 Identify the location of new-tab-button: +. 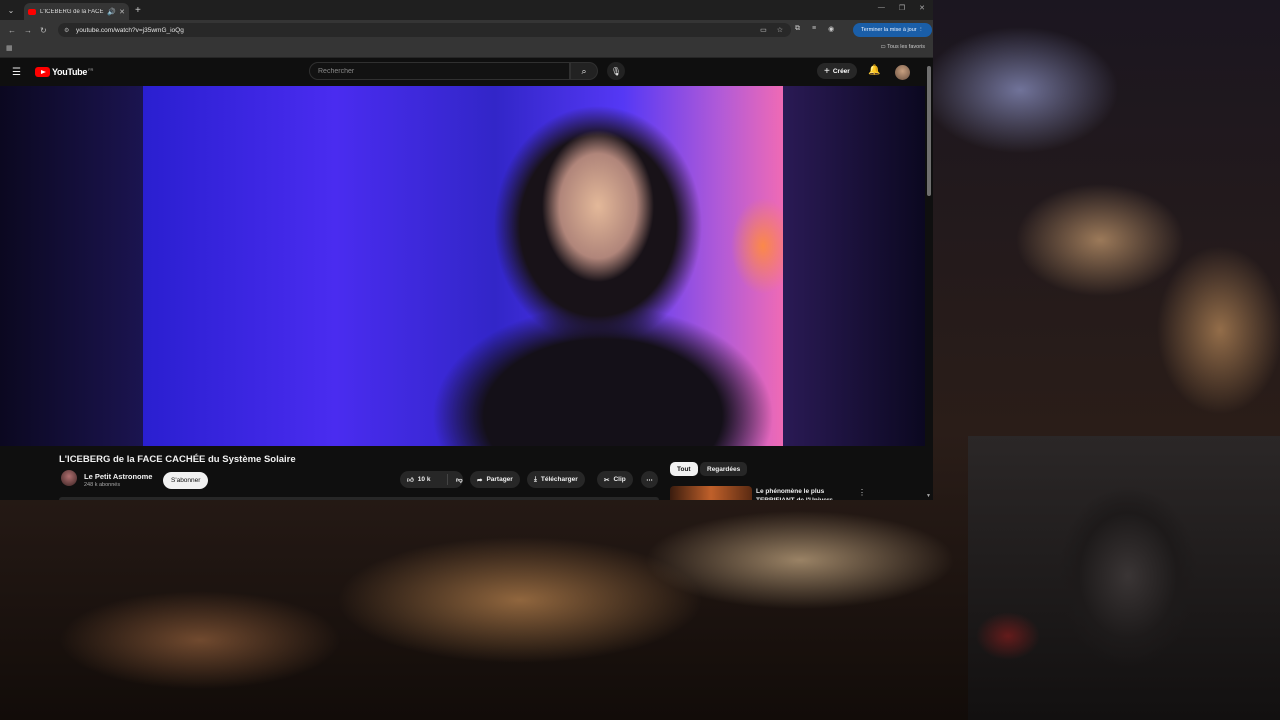
(138, 10).